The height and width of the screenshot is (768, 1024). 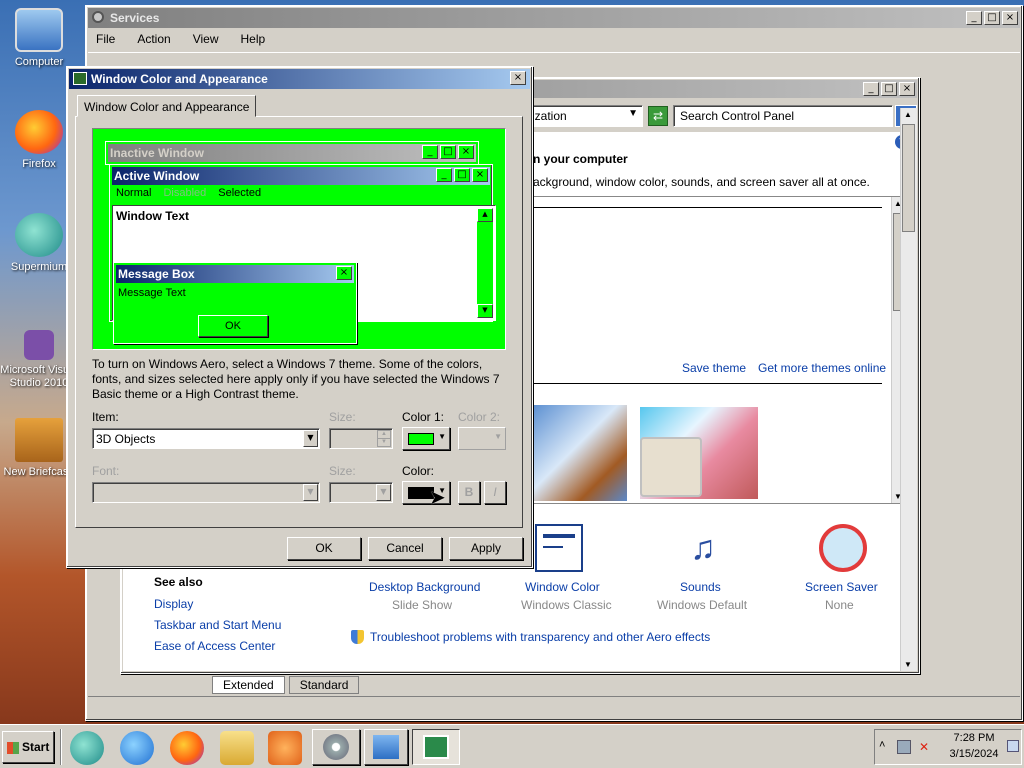 I want to click on desktop-icon-computer: Computer, so click(x=39, y=38).